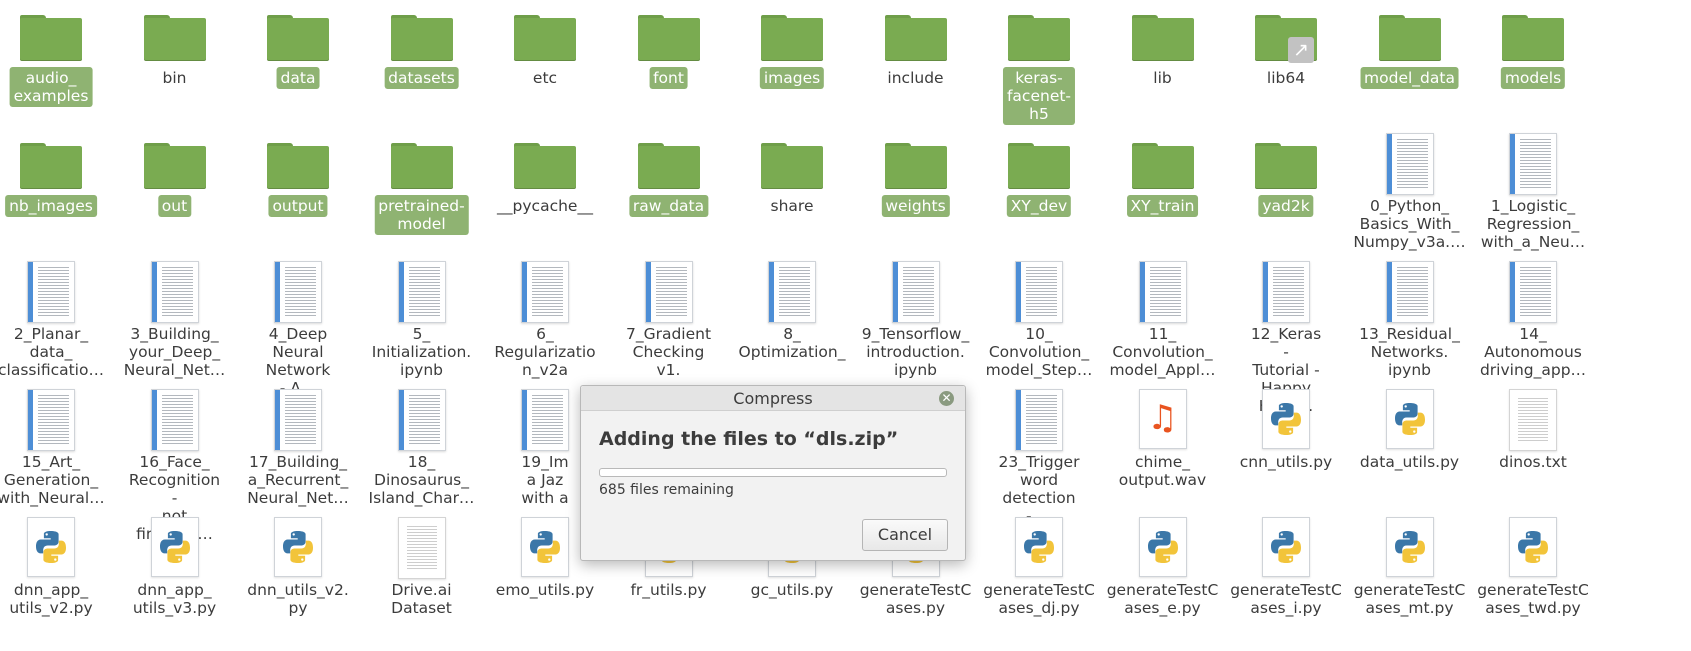  I want to click on folder-item: pretrained- model, so click(422, 200).